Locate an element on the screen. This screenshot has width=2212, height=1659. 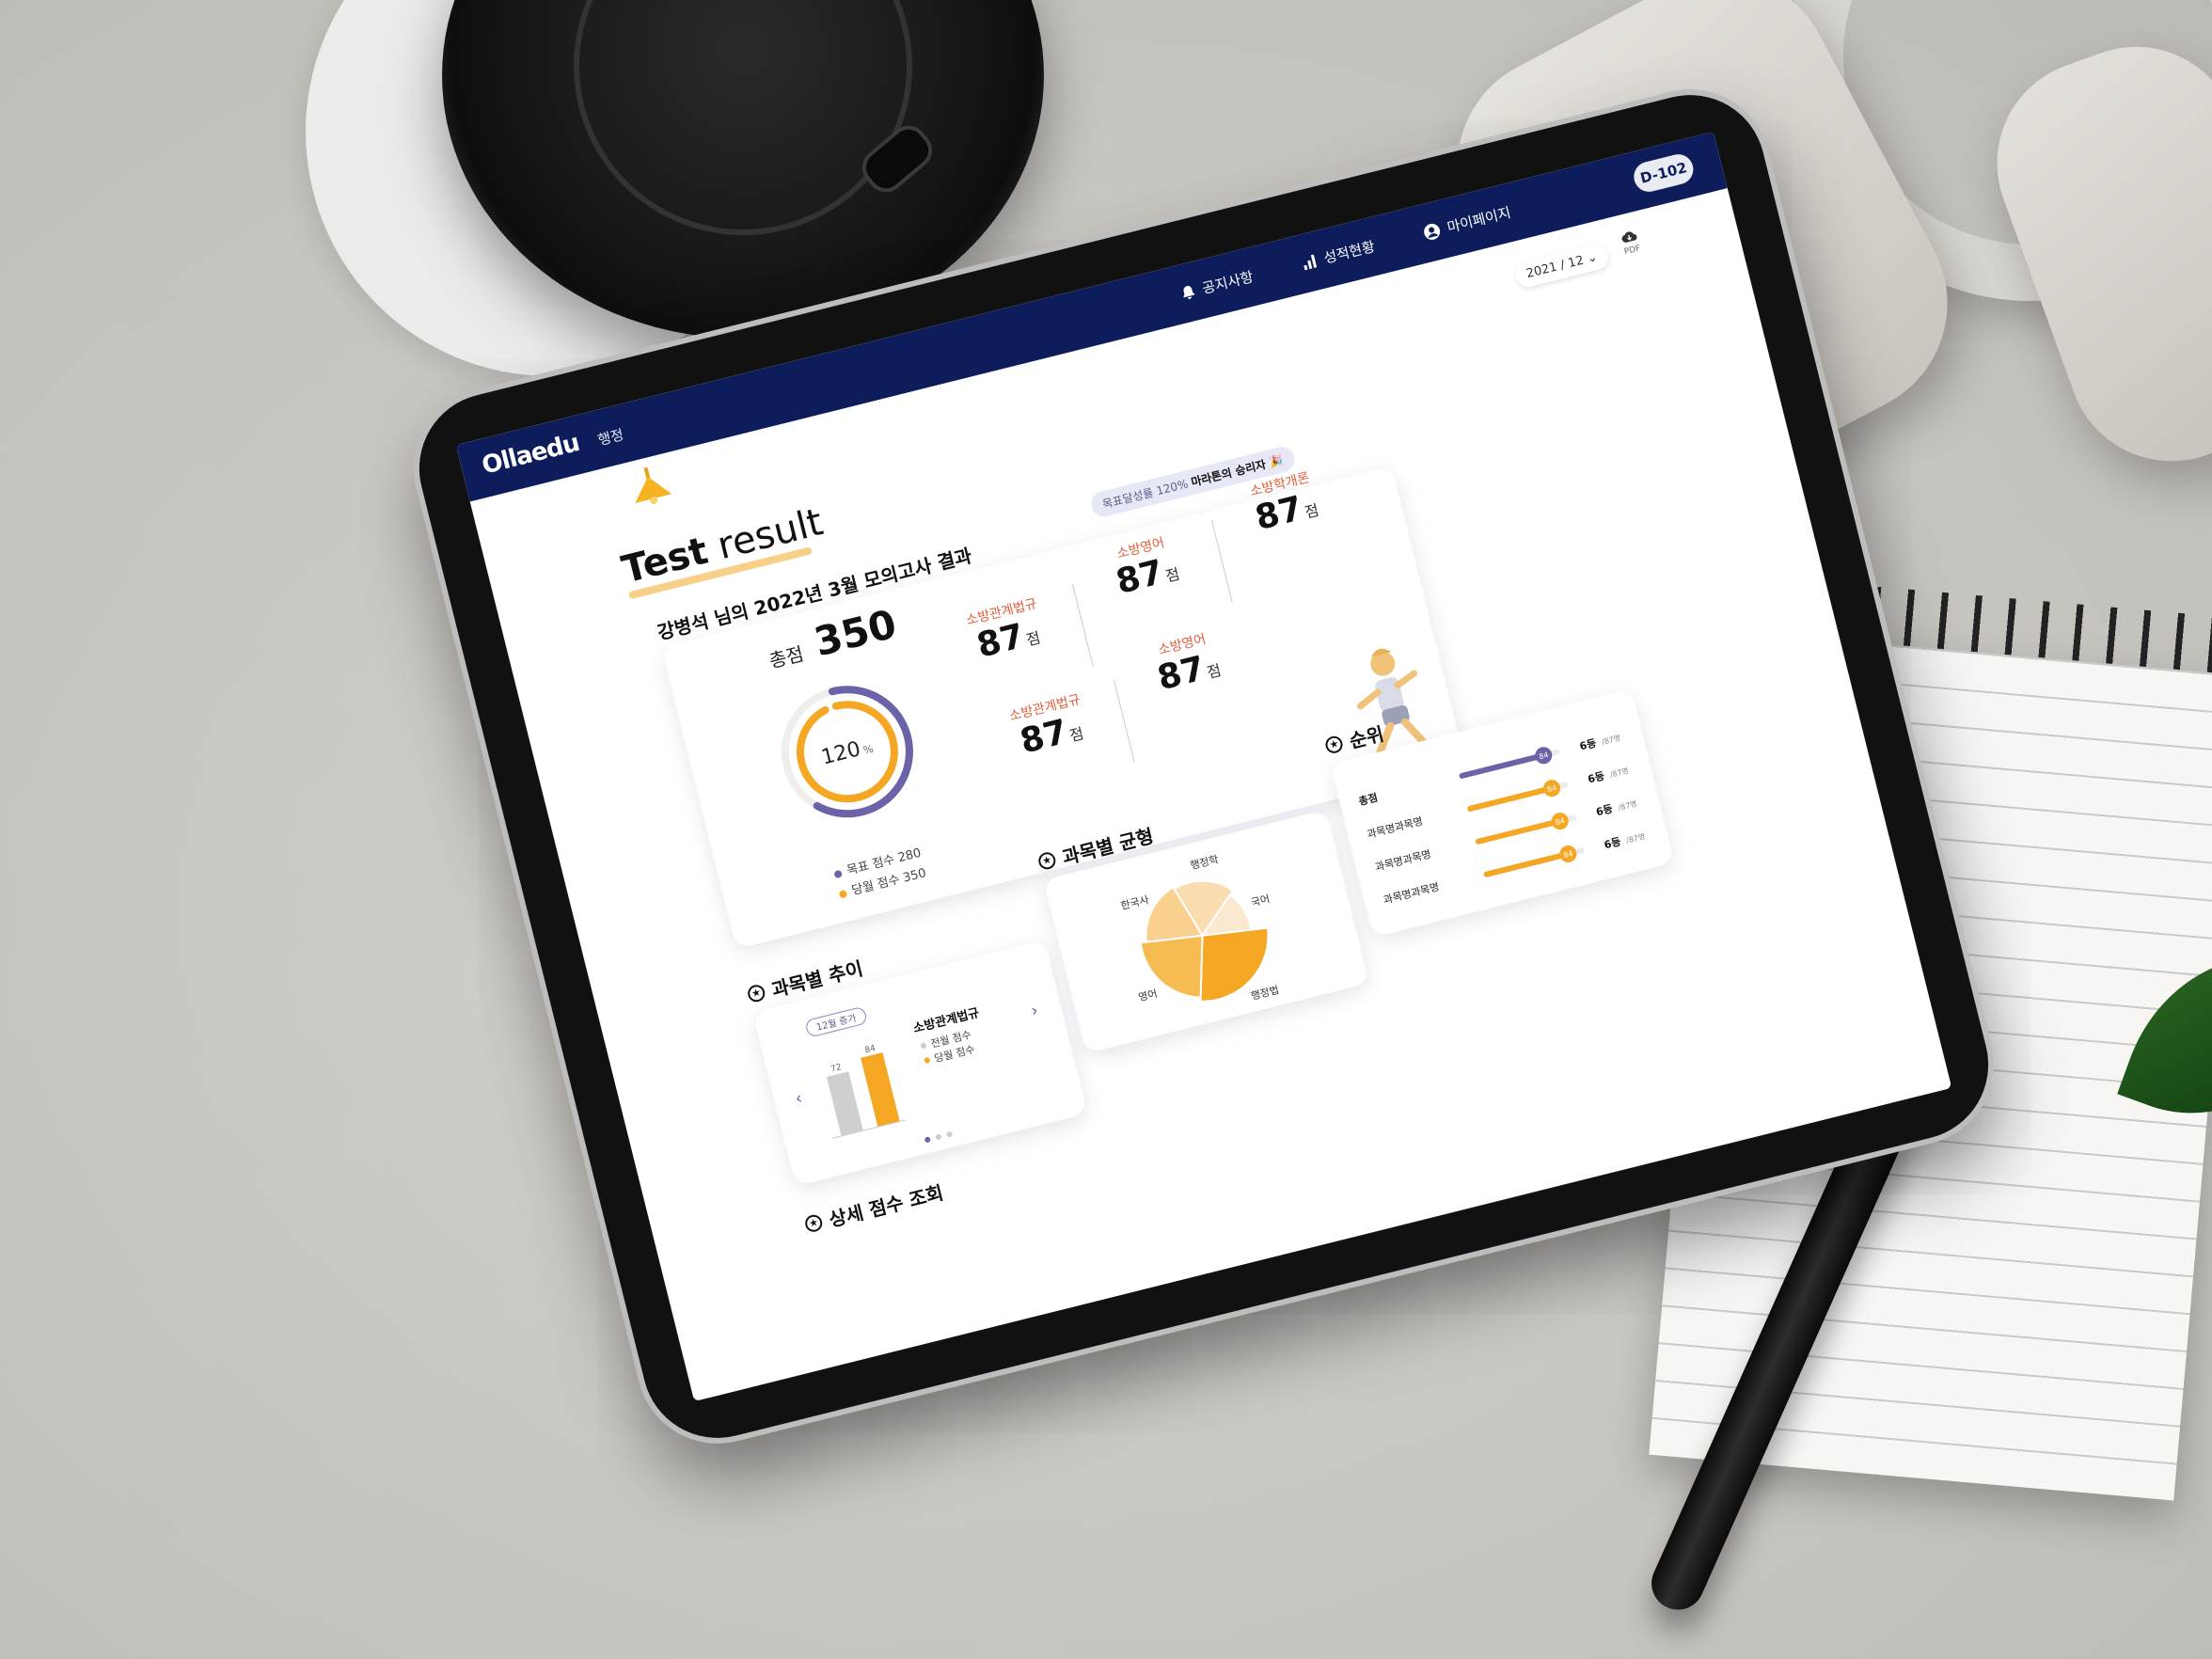
lamp-icon is located at coordinates (653, 485).